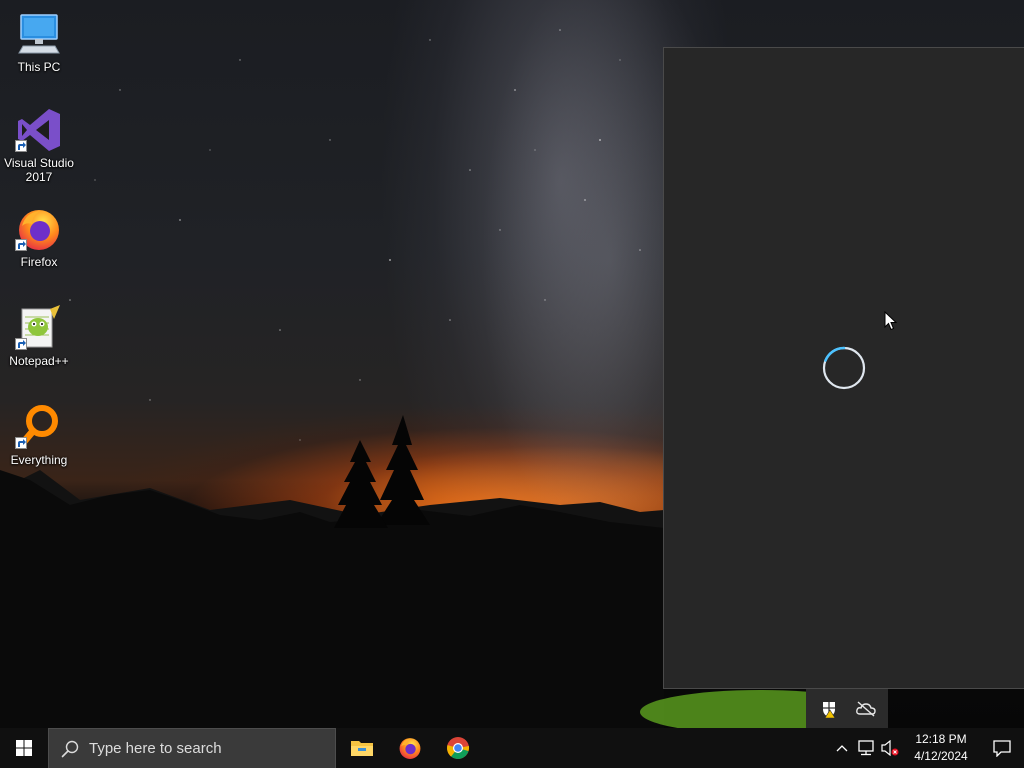 This screenshot has height=768, width=1024. What do you see at coordinates (941, 756) in the screenshot?
I see `clock-date: 4/12/2024` at bounding box center [941, 756].